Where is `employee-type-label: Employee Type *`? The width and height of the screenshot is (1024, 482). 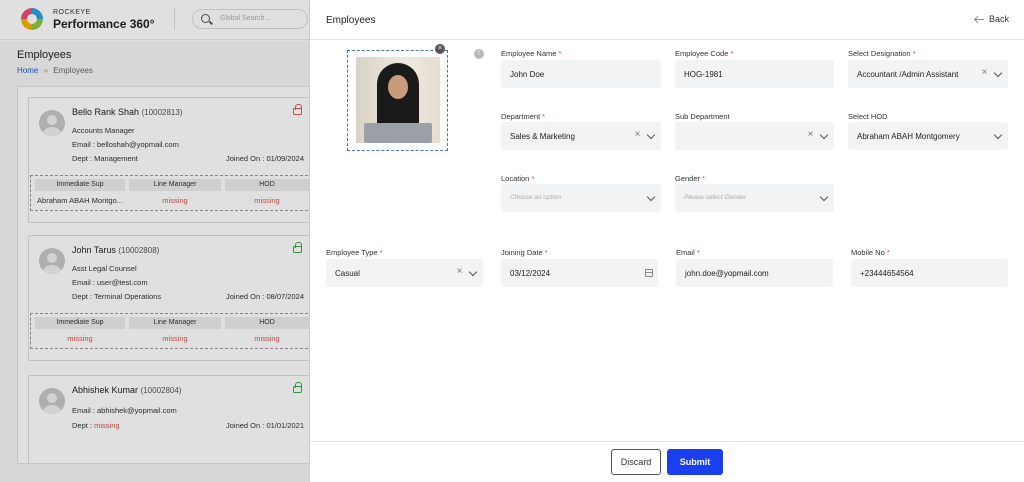 employee-type-label: Employee Type * is located at coordinates (354, 252).